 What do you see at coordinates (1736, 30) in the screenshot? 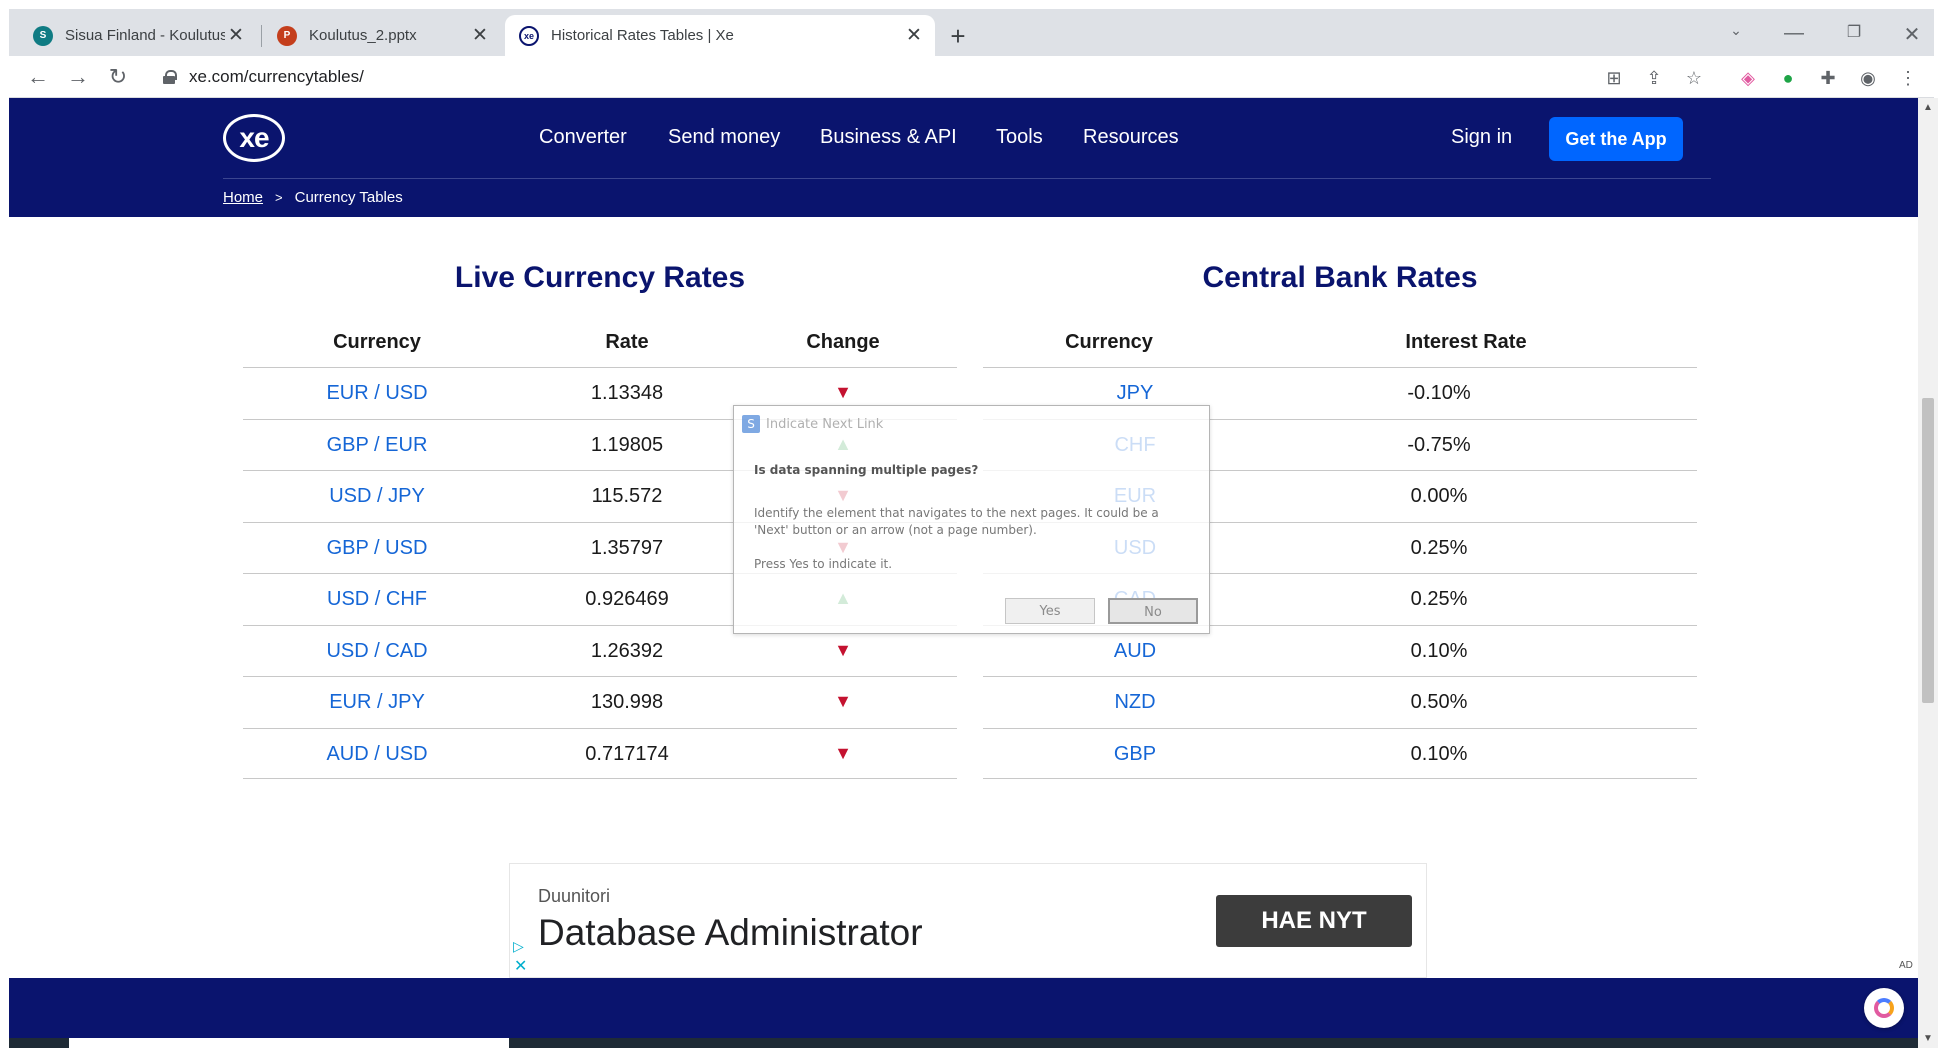
I see `tab-search-icon: ⌄` at bounding box center [1736, 30].